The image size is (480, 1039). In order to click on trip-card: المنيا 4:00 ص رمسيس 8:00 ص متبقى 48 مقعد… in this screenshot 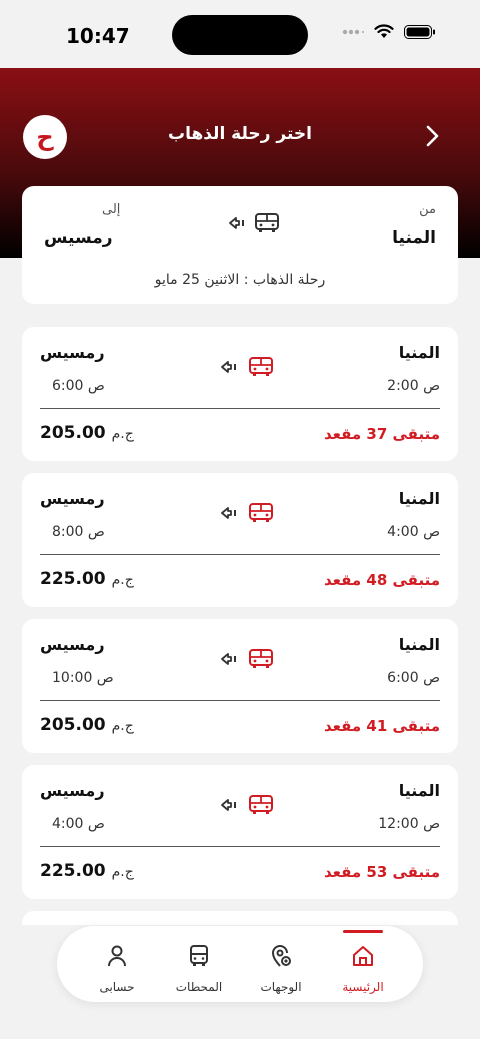, I will do `click(240, 540)`.